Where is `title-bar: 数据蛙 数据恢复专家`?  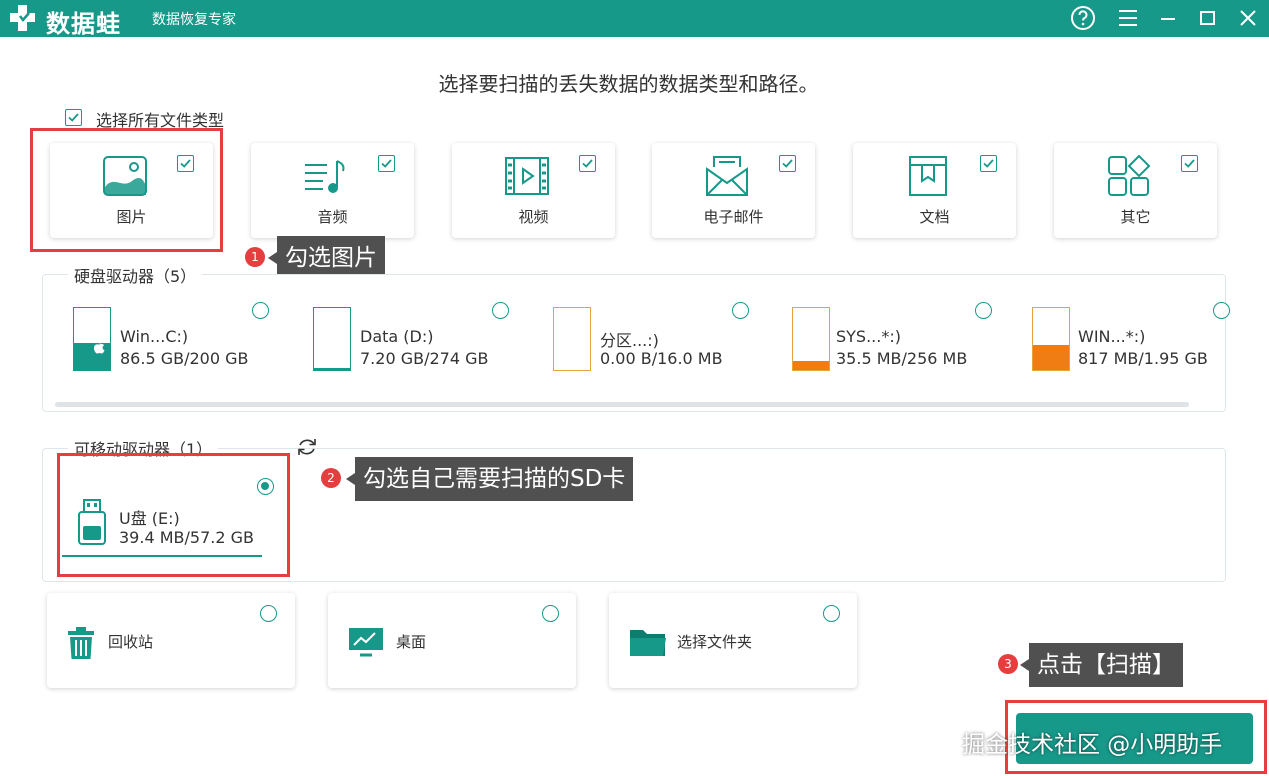 title-bar: 数据蛙 数据恢复专家 is located at coordinates (634, 19).